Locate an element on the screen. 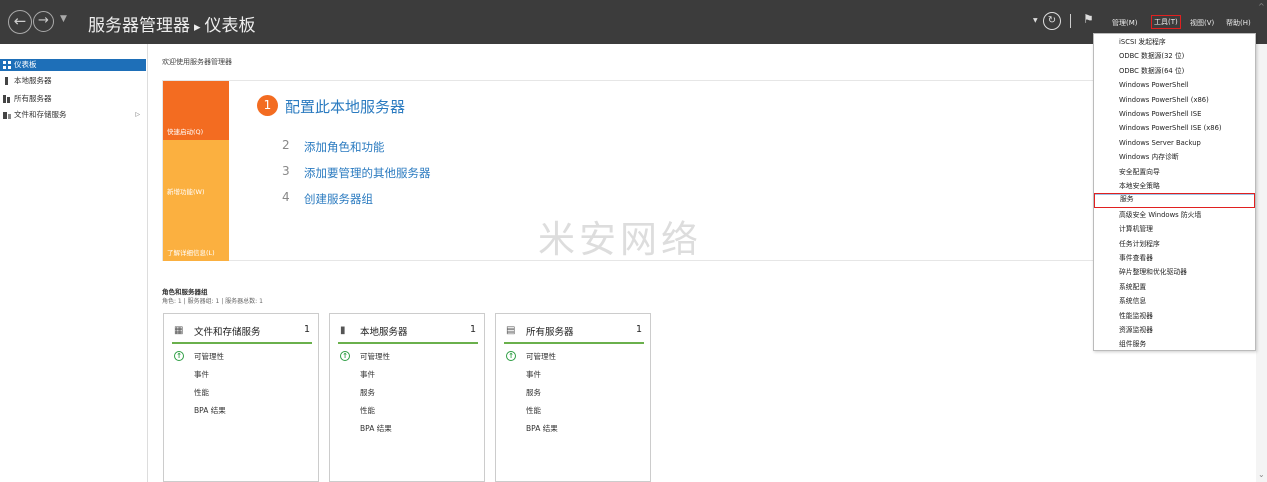  card-title: 本地服务器 is located at coordinates (384, 332).